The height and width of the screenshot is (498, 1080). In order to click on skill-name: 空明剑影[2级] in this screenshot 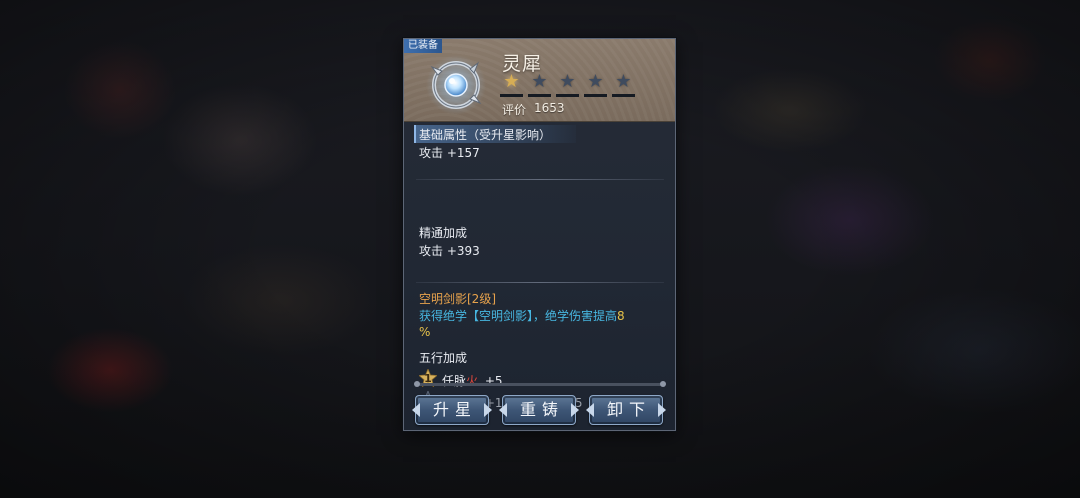, I will do `click(457, 299)`.